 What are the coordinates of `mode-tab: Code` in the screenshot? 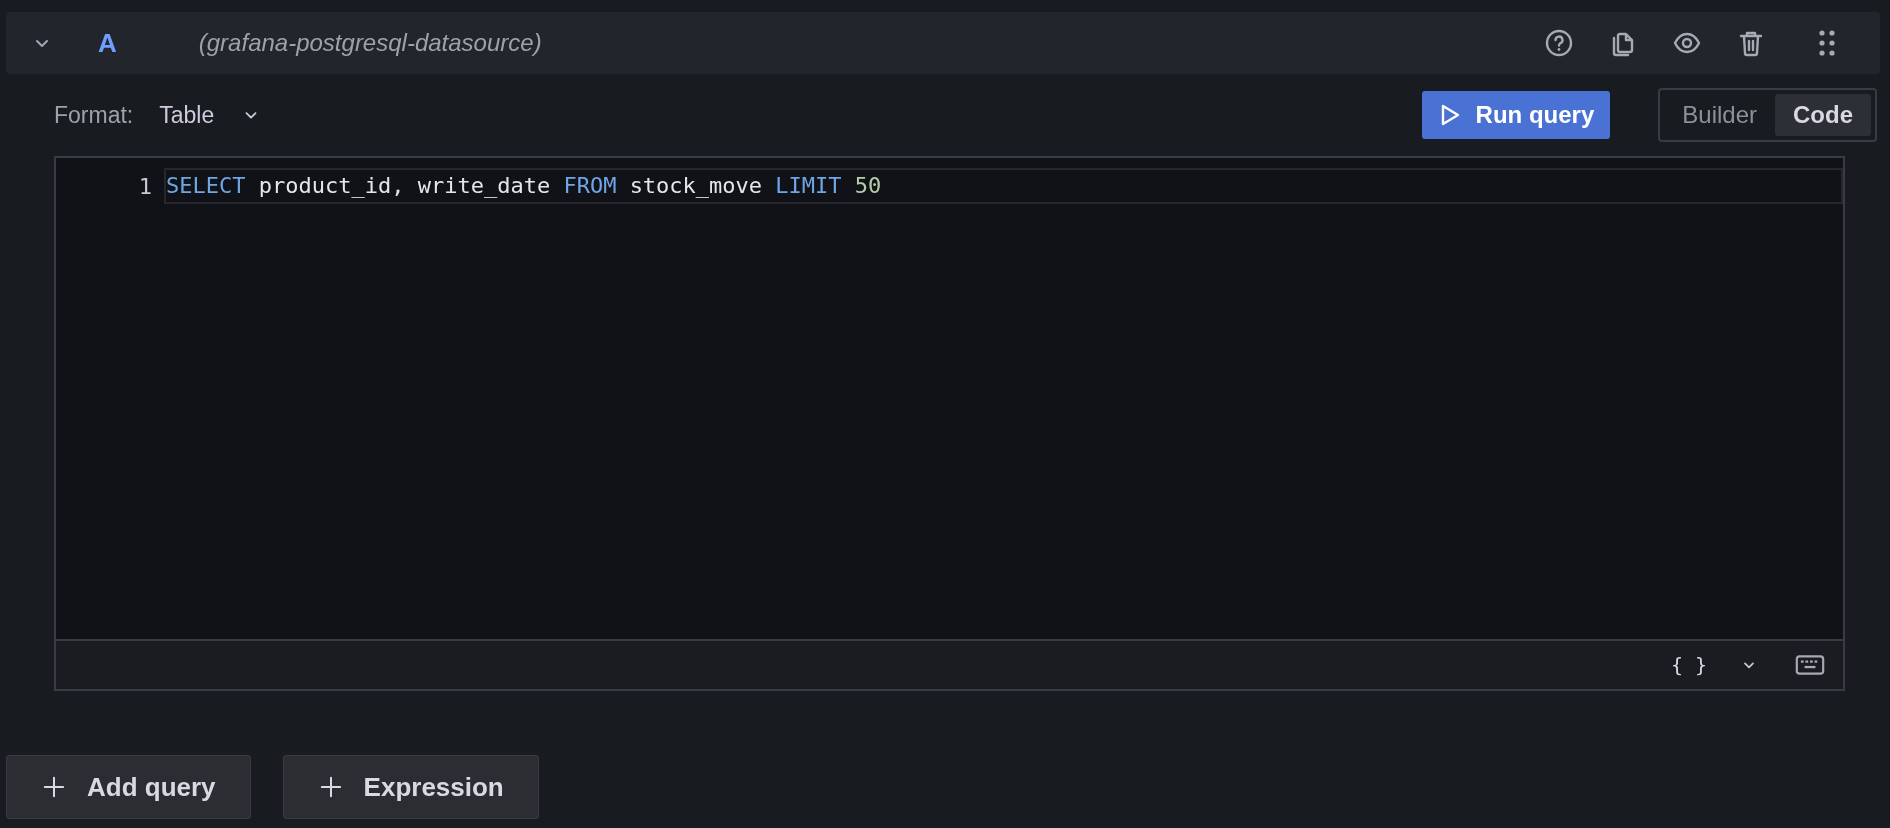 It's located at (1823, 115).